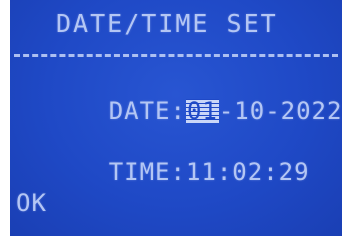 Image resolution: width=342 pixels, height=244 pixels. What do you see at coordinates (202, 111) in the screenshot?
I see `date-day-field: 01` at bounding box center [202, 111].